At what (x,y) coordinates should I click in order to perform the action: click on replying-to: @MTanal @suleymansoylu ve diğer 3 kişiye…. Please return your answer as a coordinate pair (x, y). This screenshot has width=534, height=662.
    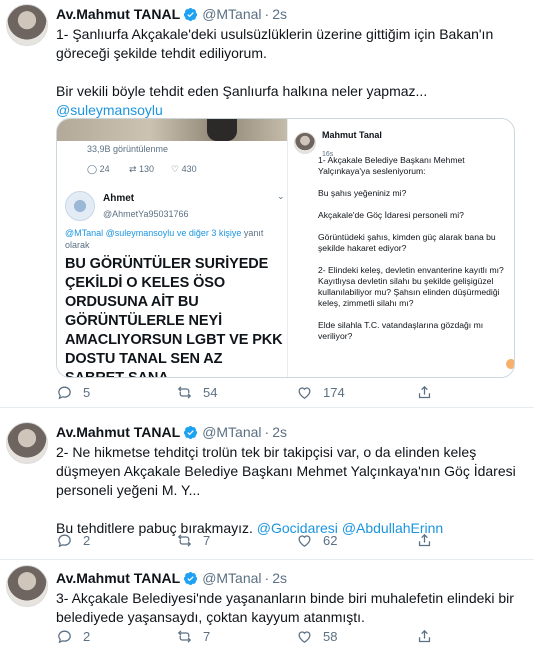
    Looking at the image, I should click on (164, 239).